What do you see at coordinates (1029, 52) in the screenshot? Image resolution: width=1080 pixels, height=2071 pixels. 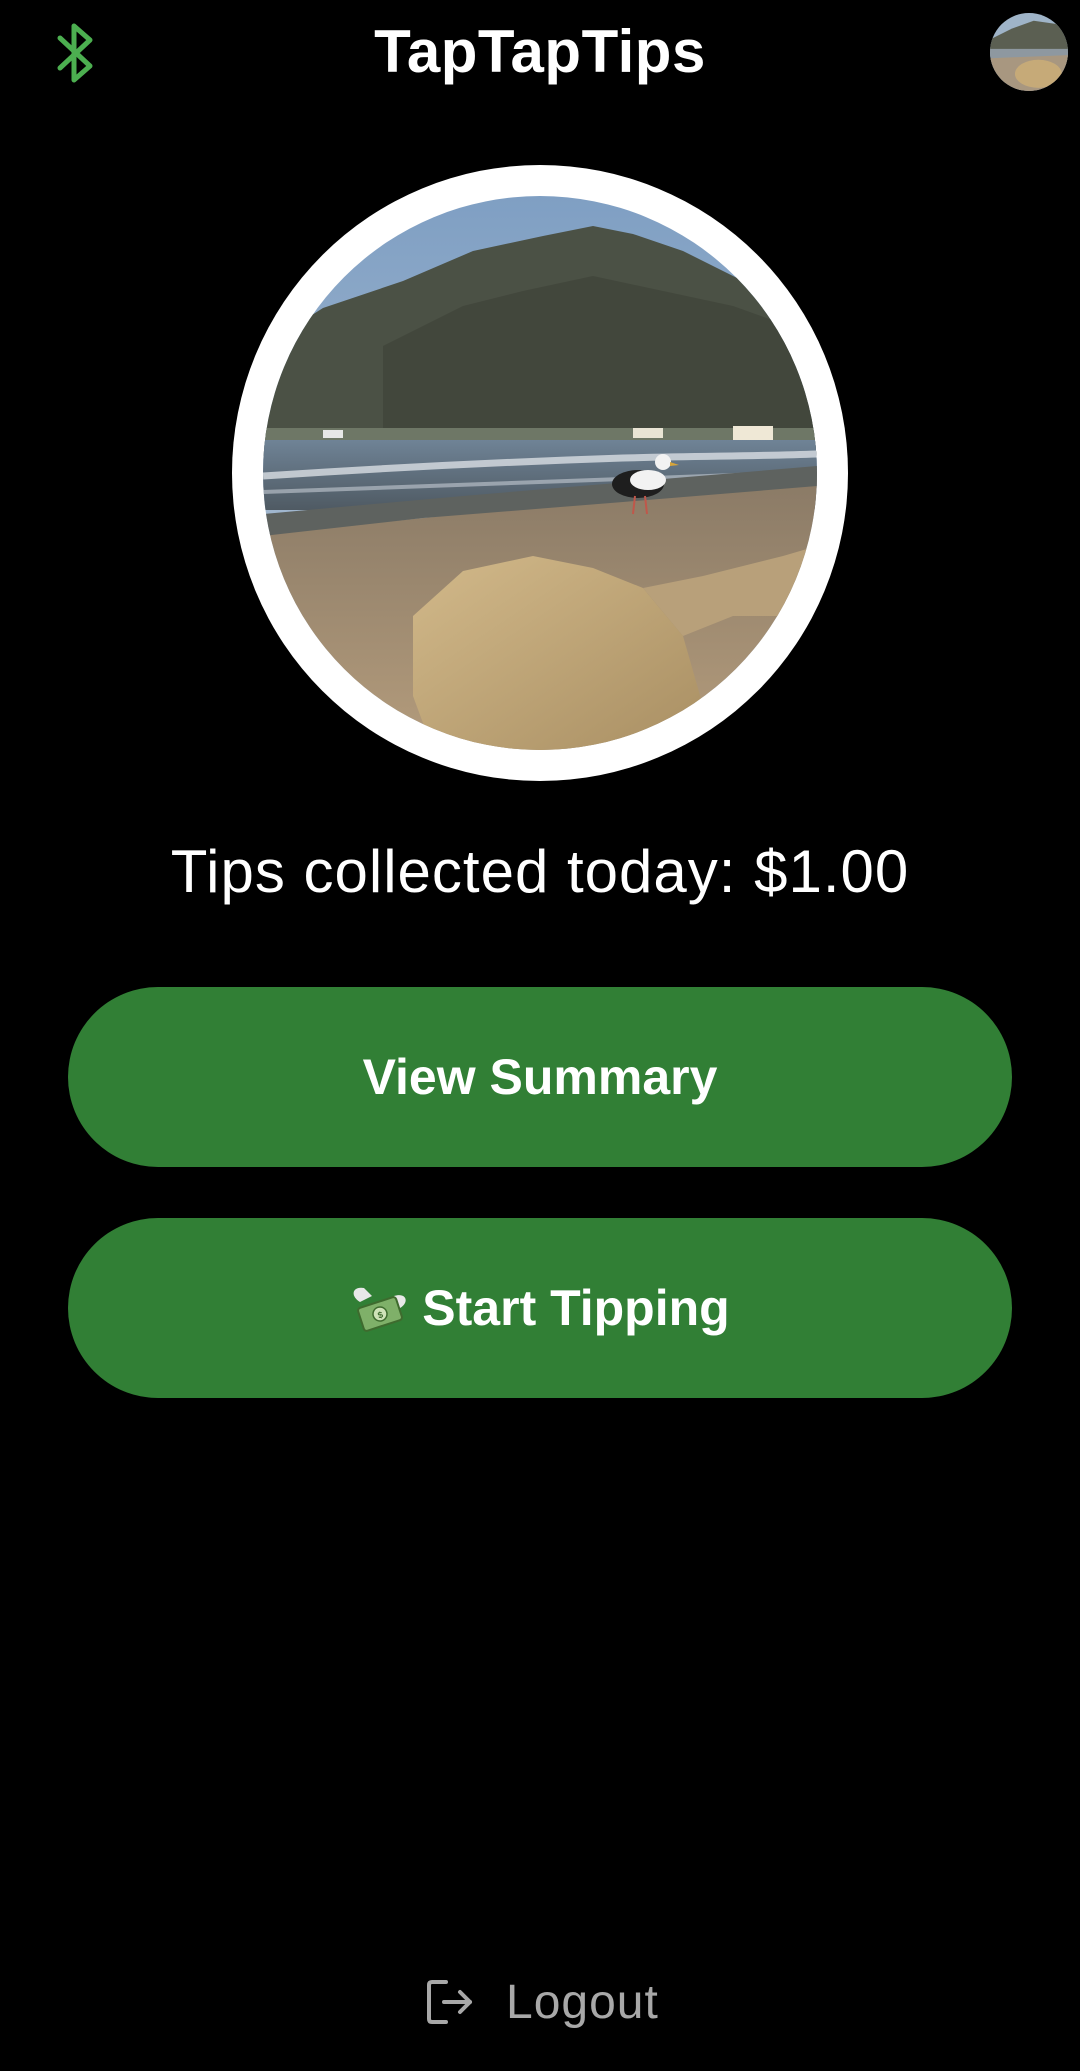 I see `user-avatar` at bounding box center [1029, 52].